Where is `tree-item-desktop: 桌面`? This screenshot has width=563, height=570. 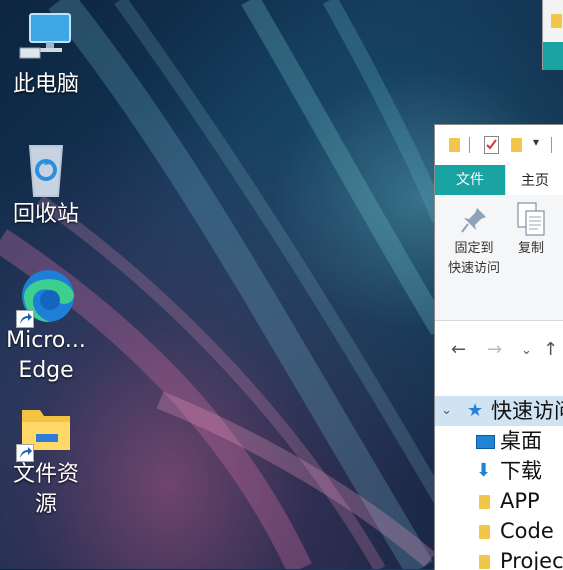
tree-item-desktop: 桌面 is located at coordinates (499, 441).